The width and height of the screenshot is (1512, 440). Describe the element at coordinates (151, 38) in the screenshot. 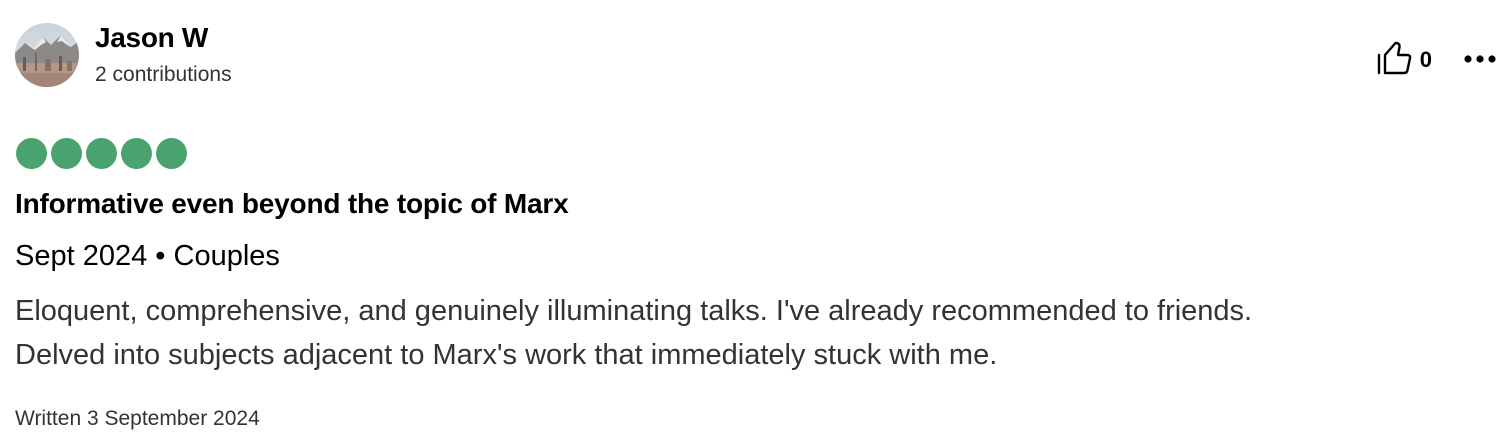

I see `reviewer-name: Jason W` at that location.